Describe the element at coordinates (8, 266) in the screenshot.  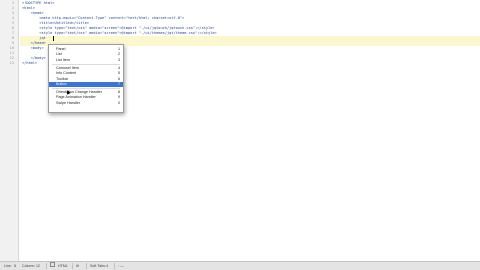
I see `status-line-label: Line:` at that location.